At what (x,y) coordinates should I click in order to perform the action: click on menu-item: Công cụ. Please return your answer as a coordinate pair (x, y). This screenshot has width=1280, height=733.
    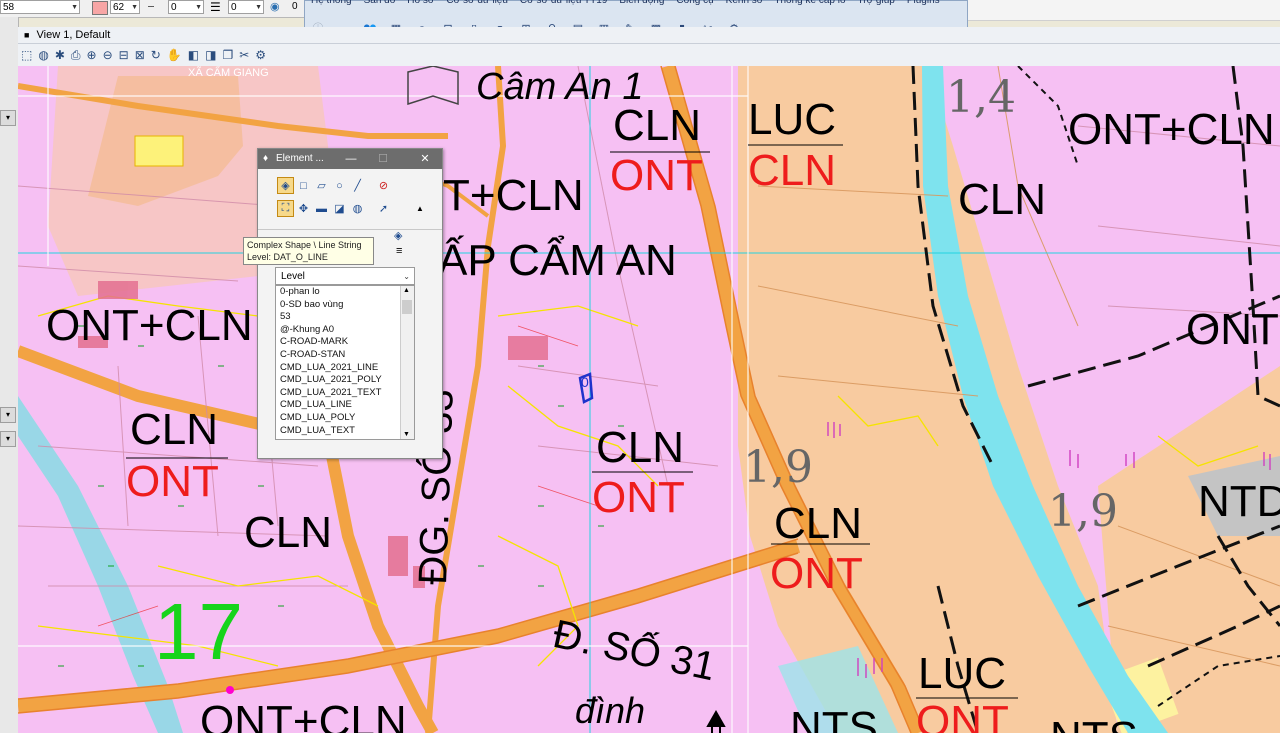
    Looking at the image, I should click on (694, 3).